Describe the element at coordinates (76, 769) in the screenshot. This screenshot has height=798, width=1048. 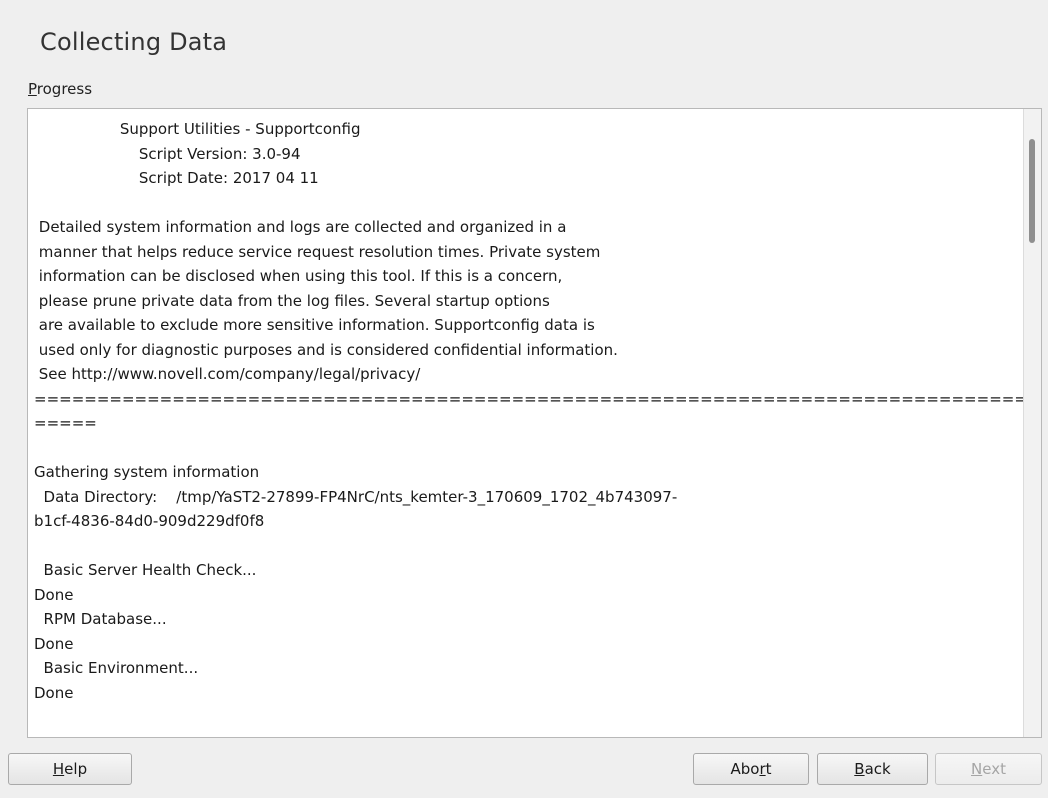
I see `help-button-rest: elp` at that location.